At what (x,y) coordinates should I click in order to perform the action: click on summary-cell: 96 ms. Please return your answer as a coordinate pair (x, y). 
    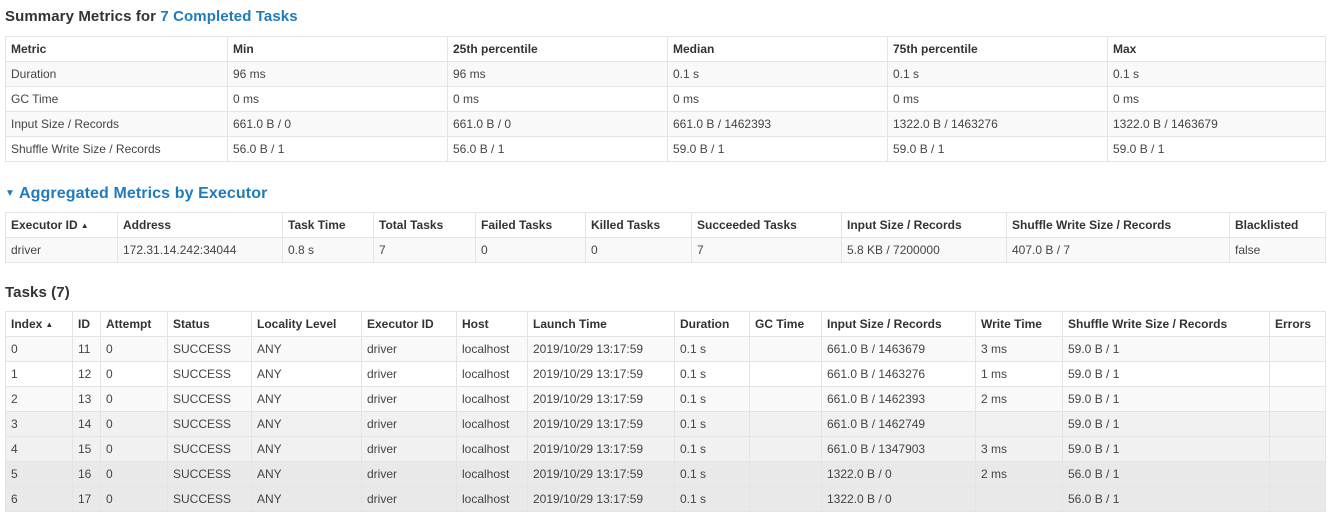
    Looking at the image, I should click on (337, 74).